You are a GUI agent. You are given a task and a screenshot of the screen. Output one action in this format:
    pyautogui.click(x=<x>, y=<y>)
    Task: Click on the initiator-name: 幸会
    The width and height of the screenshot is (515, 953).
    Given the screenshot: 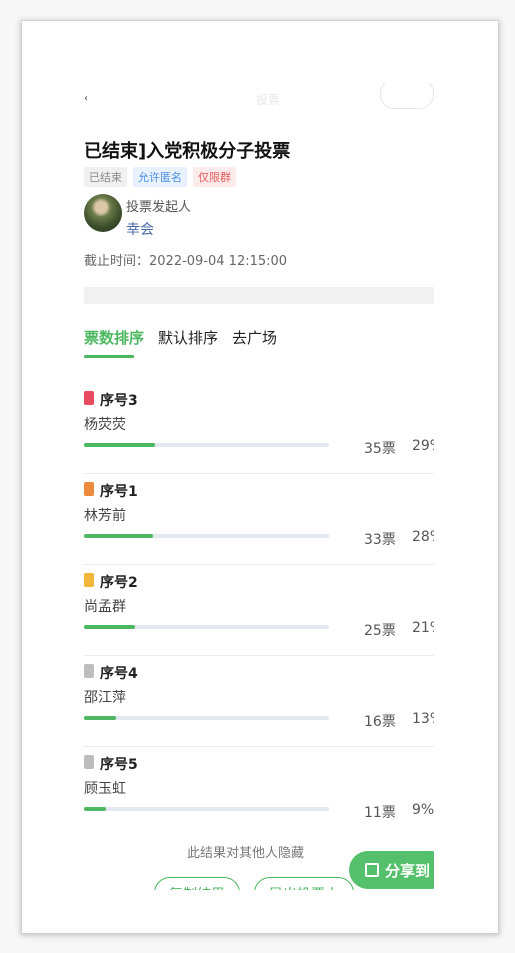 What is the action you would take?
    pyautogui.click(x=140, y=229)
    